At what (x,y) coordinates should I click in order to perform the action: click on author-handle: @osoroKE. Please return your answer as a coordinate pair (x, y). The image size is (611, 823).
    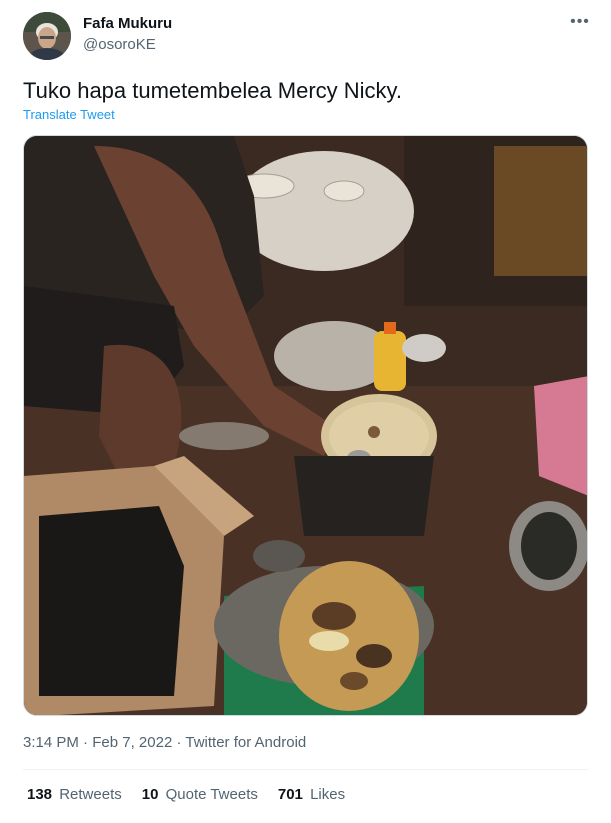
    Looking at the image, I should click on (119, 44).